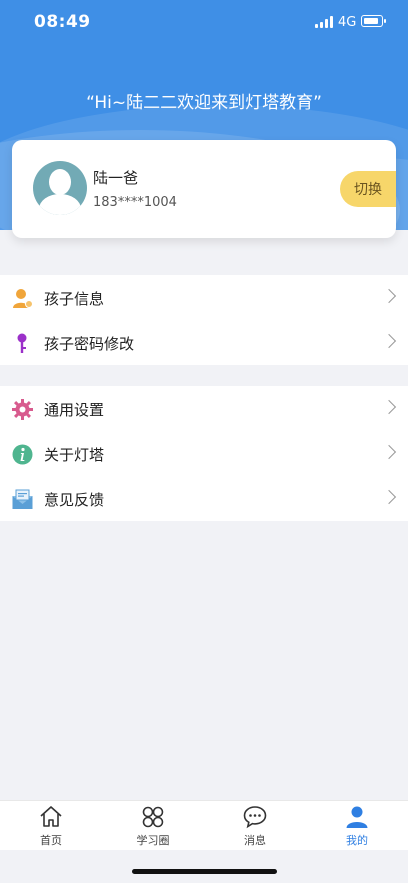 This screenshot has height=883, width=408. I want to click on user-name: 陆一爸, so click(116, 178).